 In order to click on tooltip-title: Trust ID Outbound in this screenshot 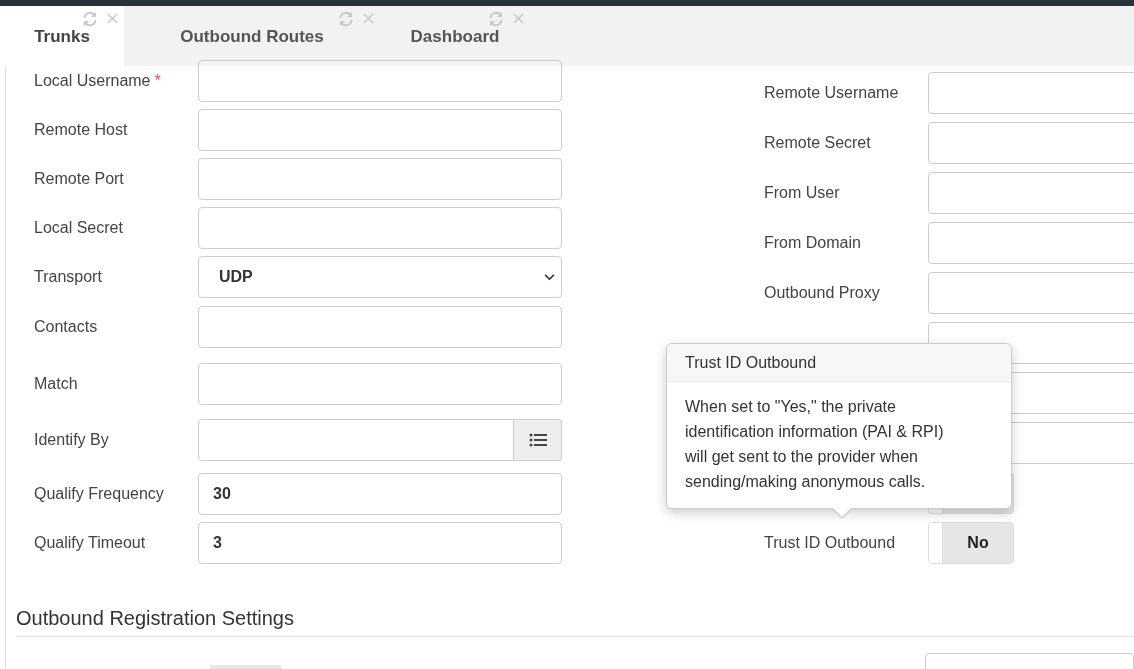, I will do `click(839, 363)`.